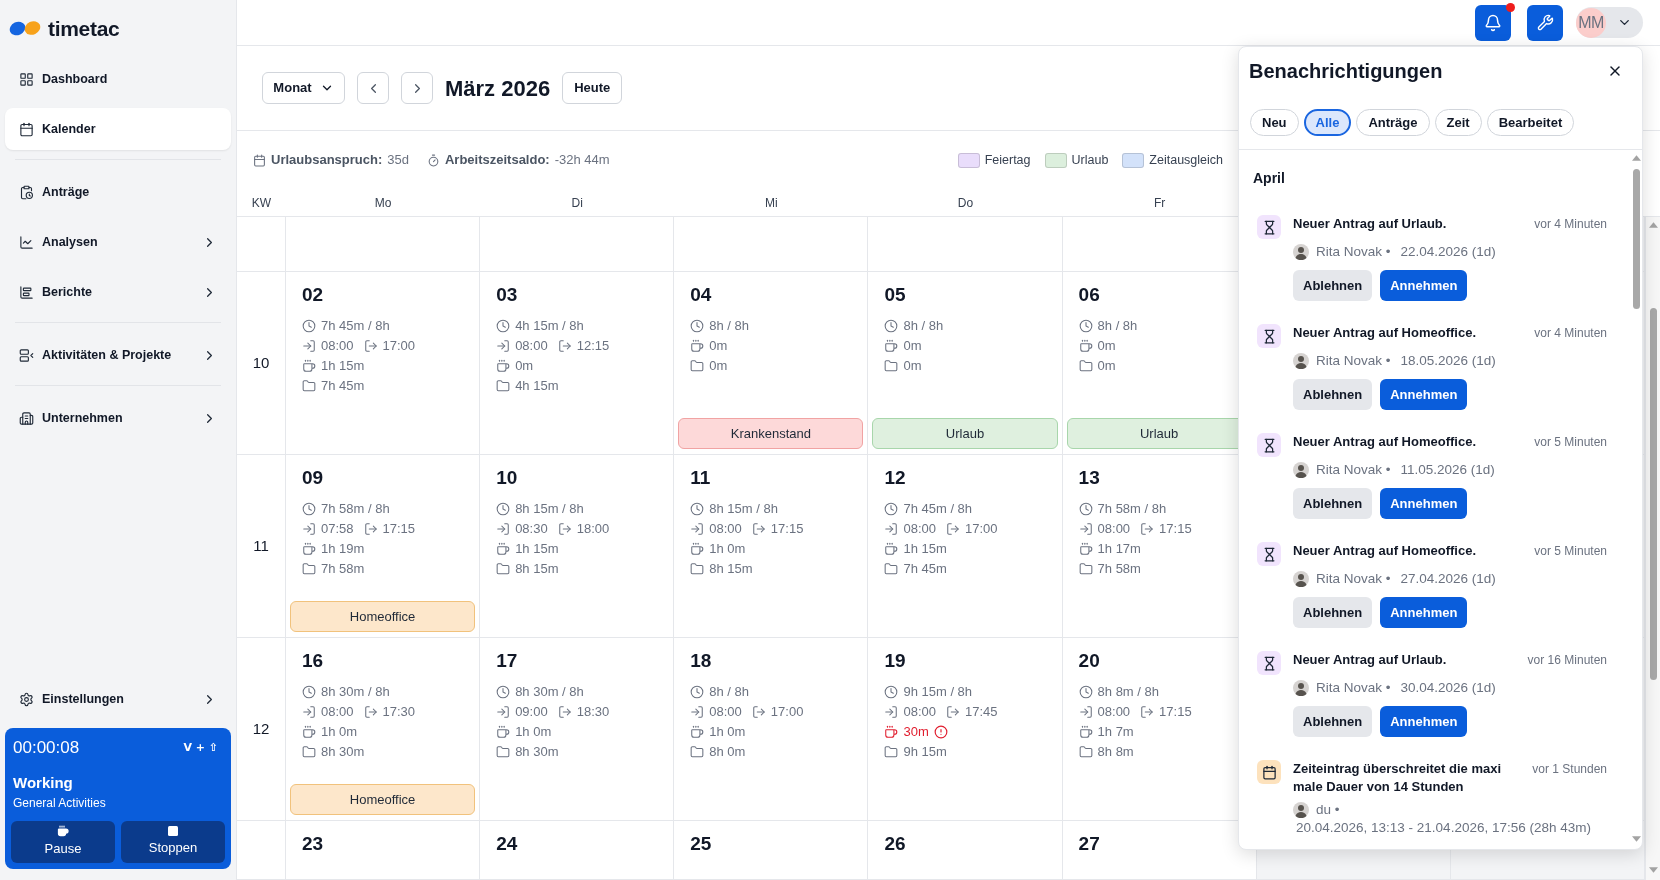  Describe the element at coordinates (592, 88) in the screenshot. I see `today-button: Heute` at that location.